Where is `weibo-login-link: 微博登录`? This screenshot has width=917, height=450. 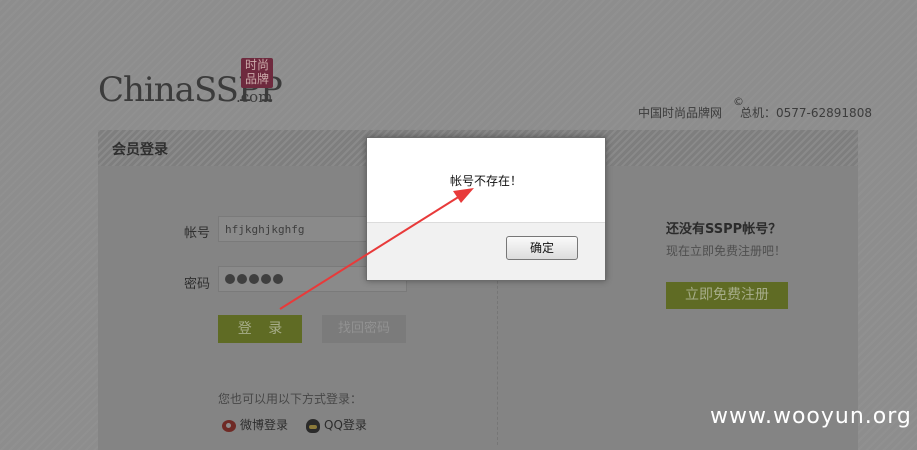
weibo-login-link: 微博登录 is located at coordinates (255, 424).